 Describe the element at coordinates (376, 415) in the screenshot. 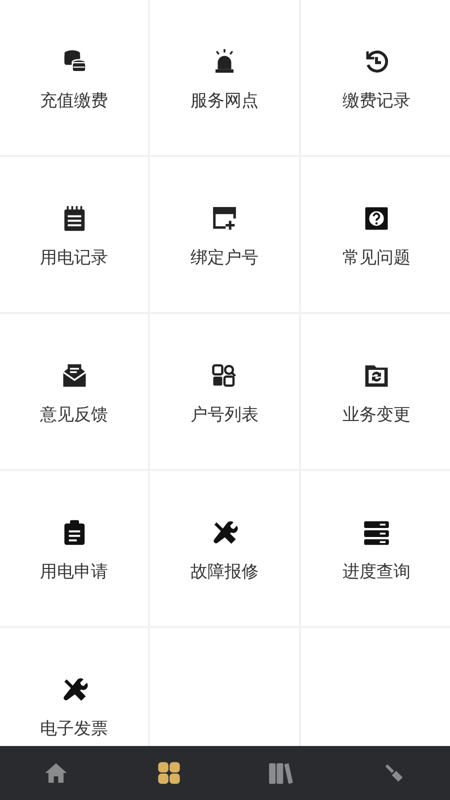

I see `tile-label: 业务变更` at that location.